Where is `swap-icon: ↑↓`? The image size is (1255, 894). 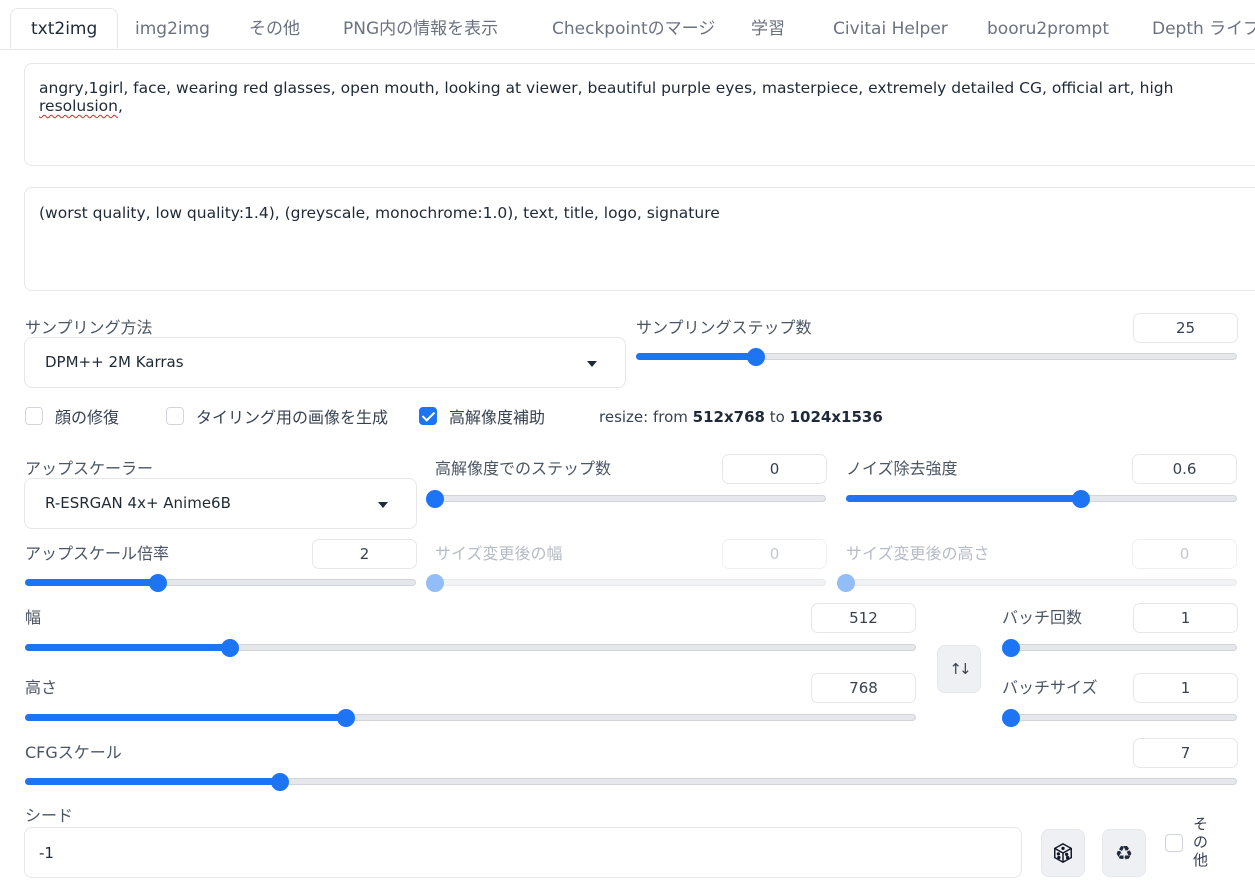
swap-icon: ↑↓ is located at coordinates (960, 669).